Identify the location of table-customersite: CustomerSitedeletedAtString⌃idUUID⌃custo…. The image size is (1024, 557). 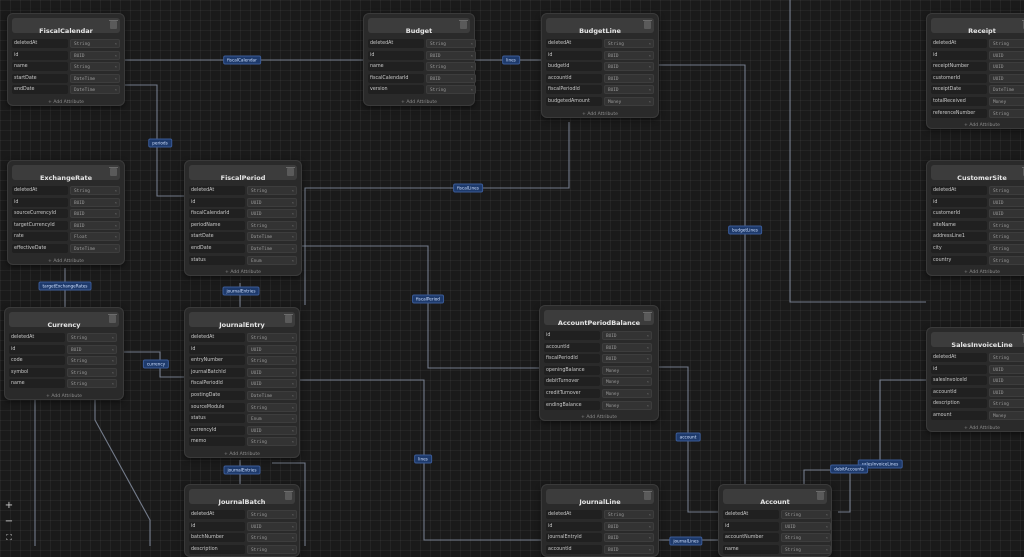
(975, 218).